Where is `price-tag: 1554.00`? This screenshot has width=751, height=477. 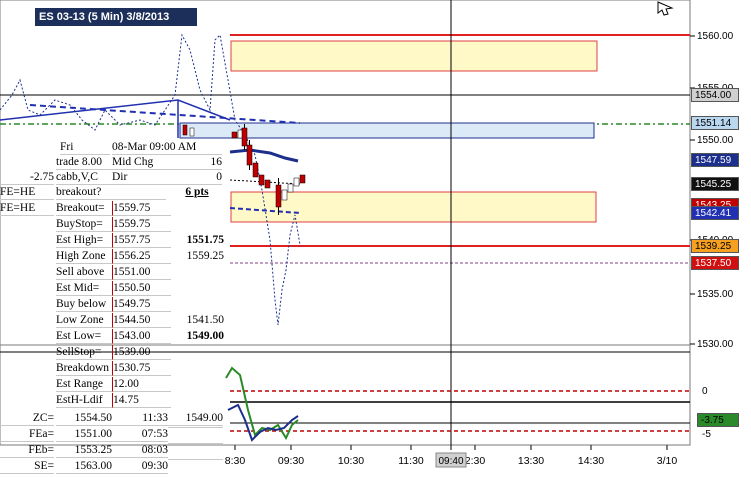
price-tag: 1554.00 is located at coordinates (715, 95).